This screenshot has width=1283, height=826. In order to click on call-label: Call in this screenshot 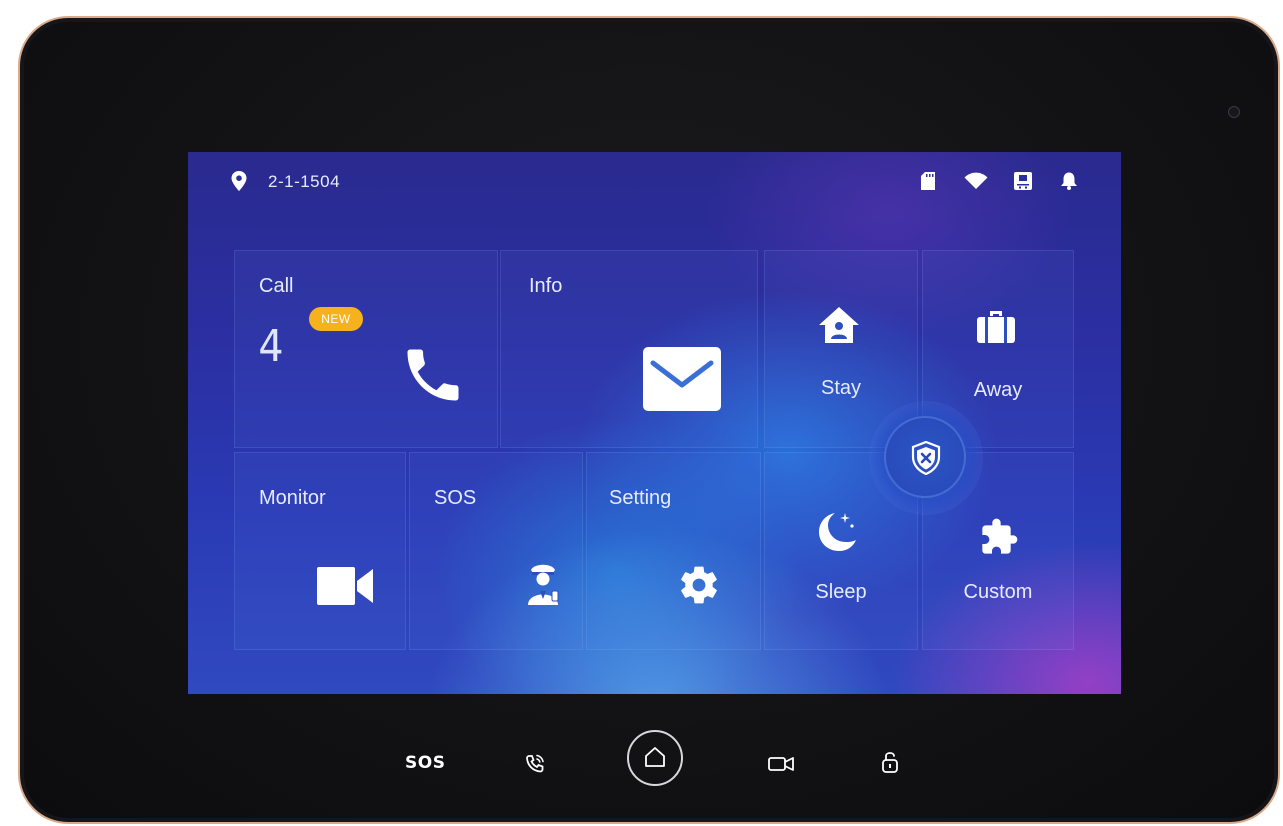, I will do `click(276, 286)`.